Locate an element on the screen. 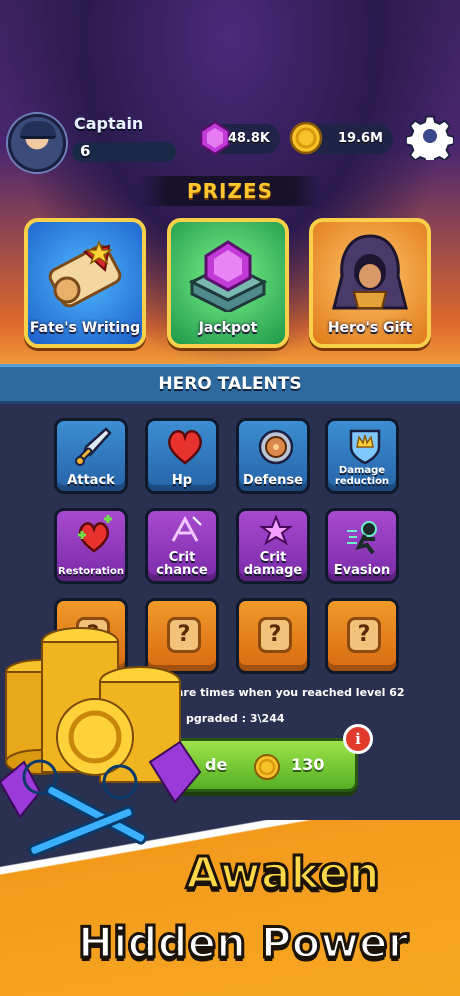 This screenshot has height=996, width=460. talent-defense: Defense is located at coordinates (273, 456).